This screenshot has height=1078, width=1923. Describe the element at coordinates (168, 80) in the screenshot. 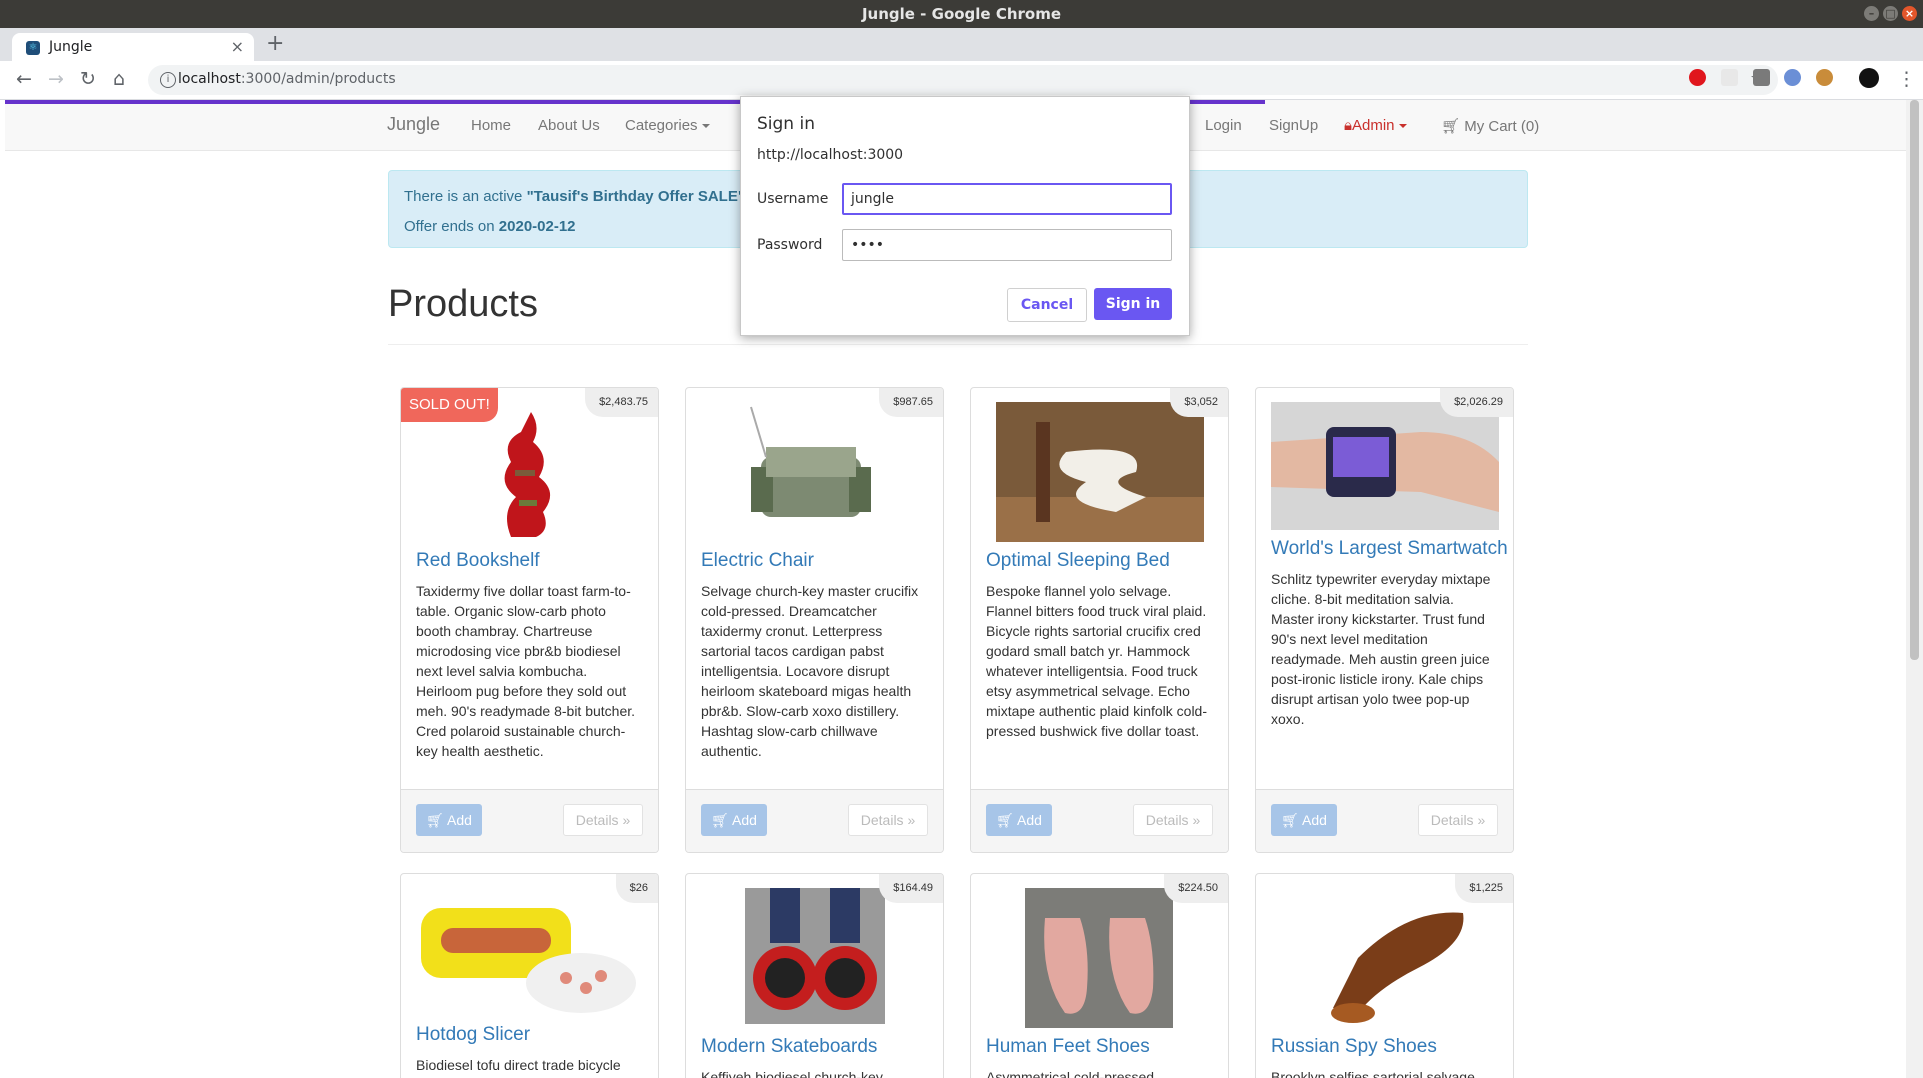

I see `site-info-icon: i` at that location.